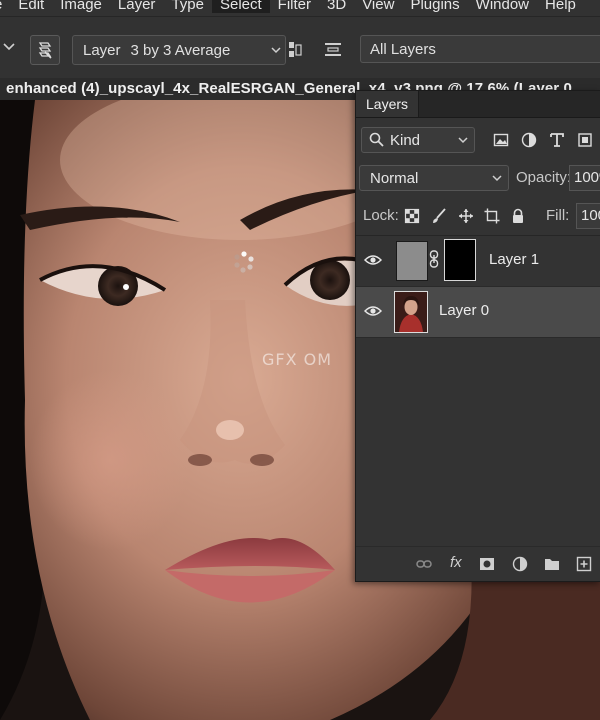 The width and height of the screenshot is (600, 720). I want to click on watermark-text: GFX OM, so click(297, 359).